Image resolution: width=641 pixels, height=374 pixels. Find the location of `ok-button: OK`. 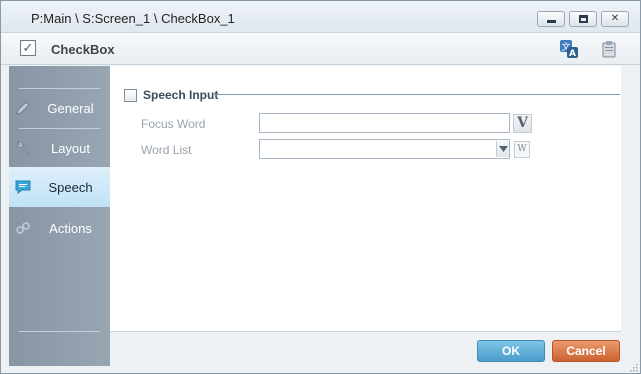

ok-button: OK is located at coordinates (511, 351).